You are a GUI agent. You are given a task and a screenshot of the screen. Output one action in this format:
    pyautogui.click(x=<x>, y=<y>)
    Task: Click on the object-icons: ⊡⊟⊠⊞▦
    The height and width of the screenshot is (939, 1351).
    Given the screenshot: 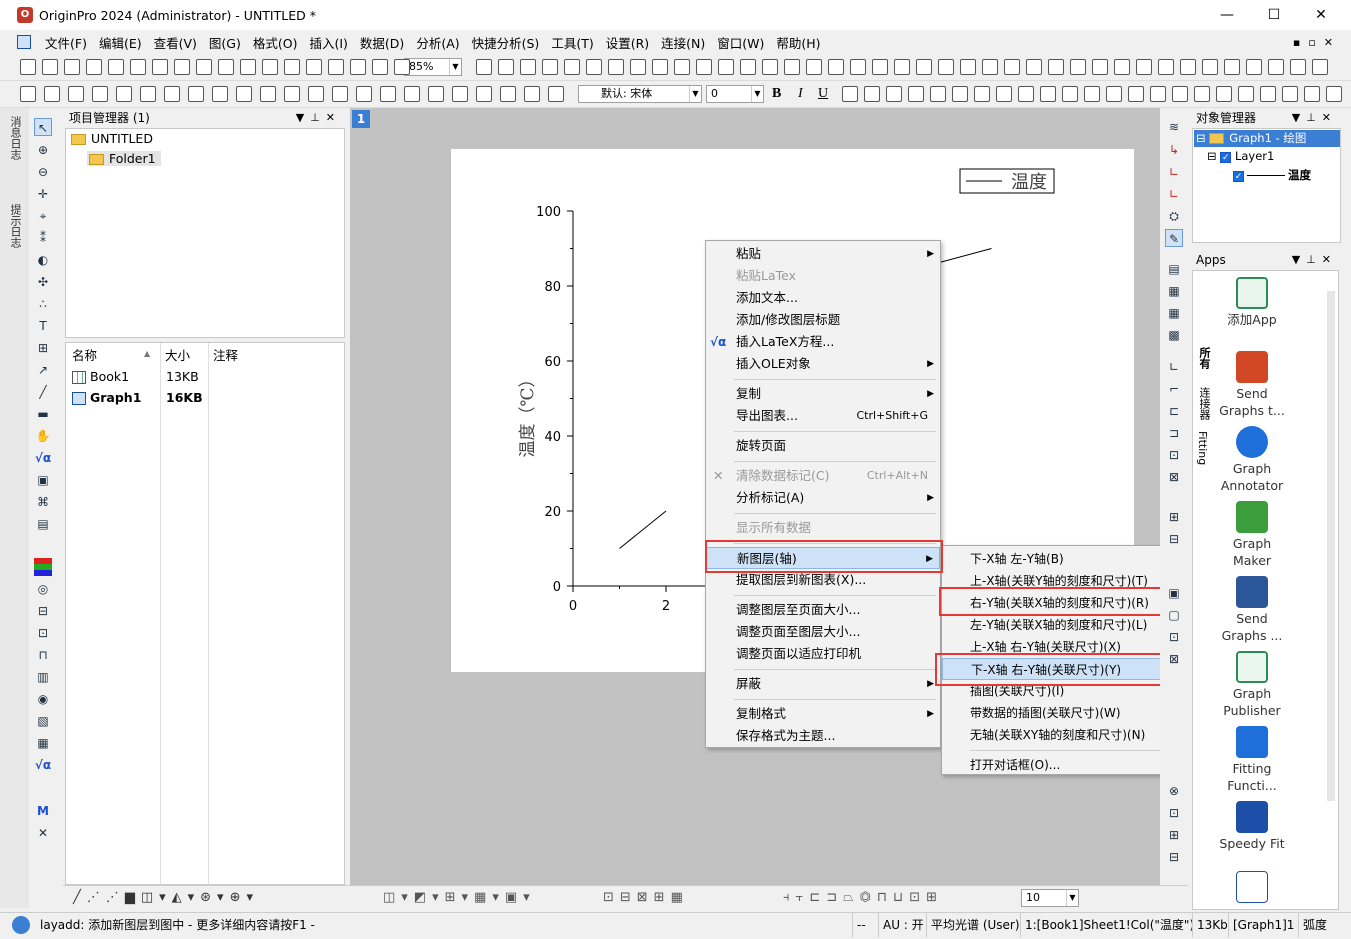 What is the action you would take?
    pyautogui.click(x=646, y=897)
    